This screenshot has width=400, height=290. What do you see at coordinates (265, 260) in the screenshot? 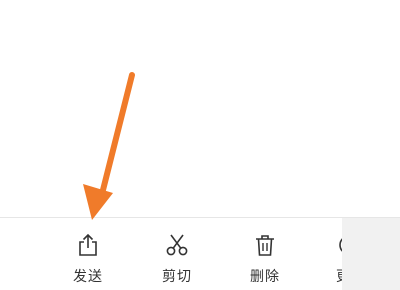
I see `delete-button: 删除` at bounding box center [265, 260].